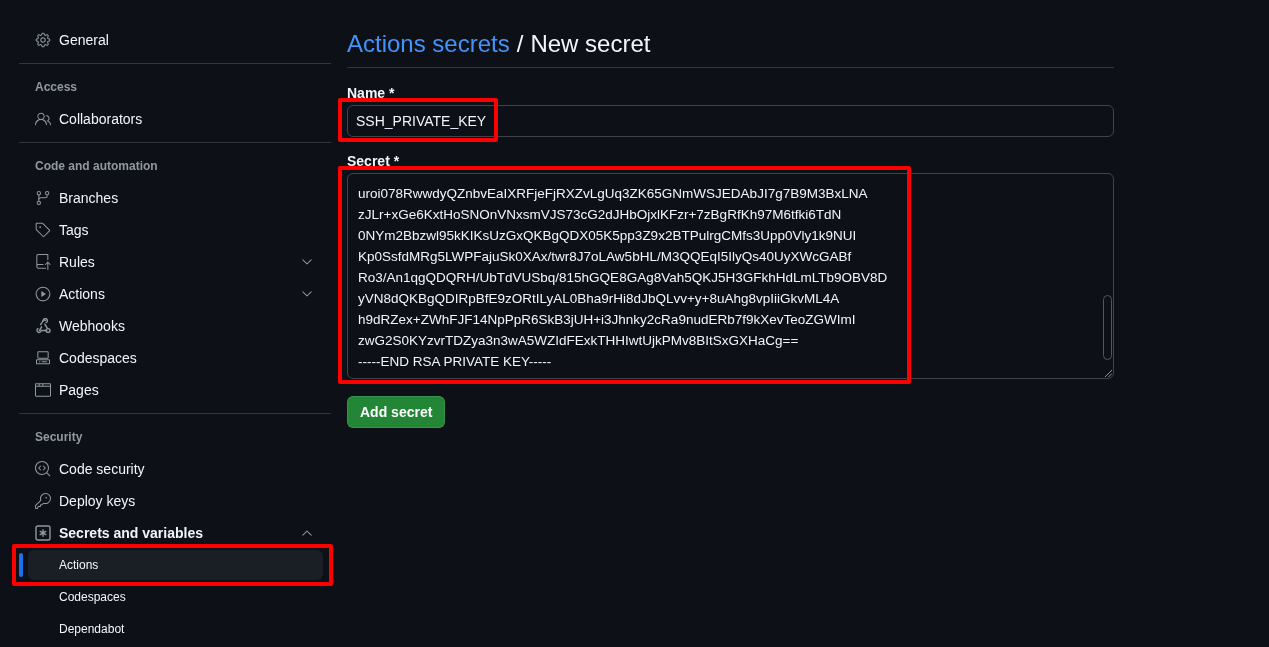 This screenshot has width=1269, height=647. What do you see at coordinates (1108, 373) in the screenshot?
I see `resize-grip-icon` at bounding box center [1108, 373].